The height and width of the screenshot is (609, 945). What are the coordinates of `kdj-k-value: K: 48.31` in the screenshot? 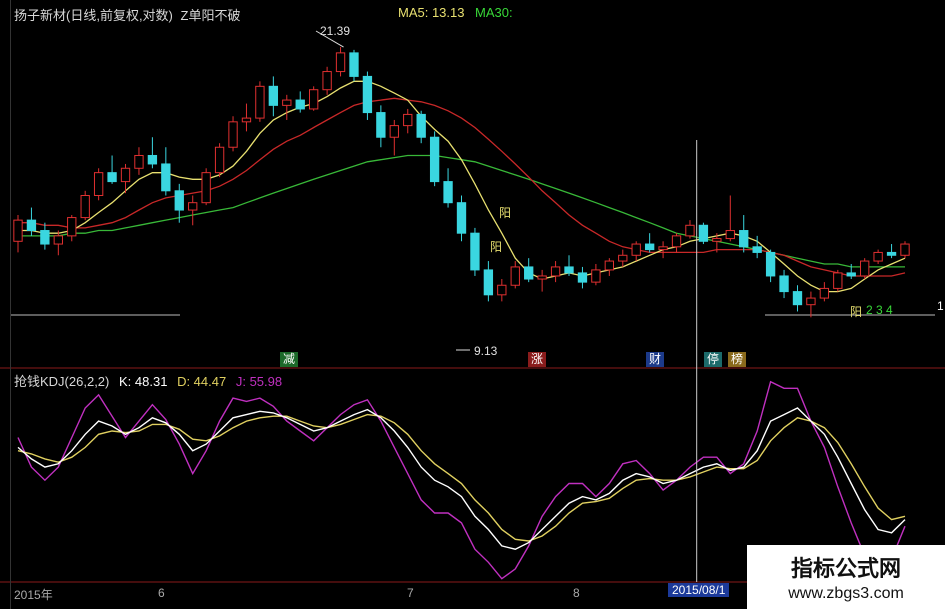 It's located at (143, 381).